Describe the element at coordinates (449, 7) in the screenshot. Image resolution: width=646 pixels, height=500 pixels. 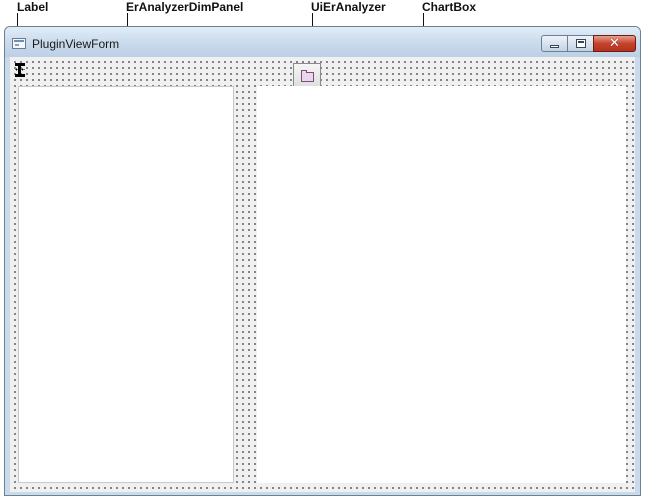
I see `callout-chart-box: ChartBox` at that location.